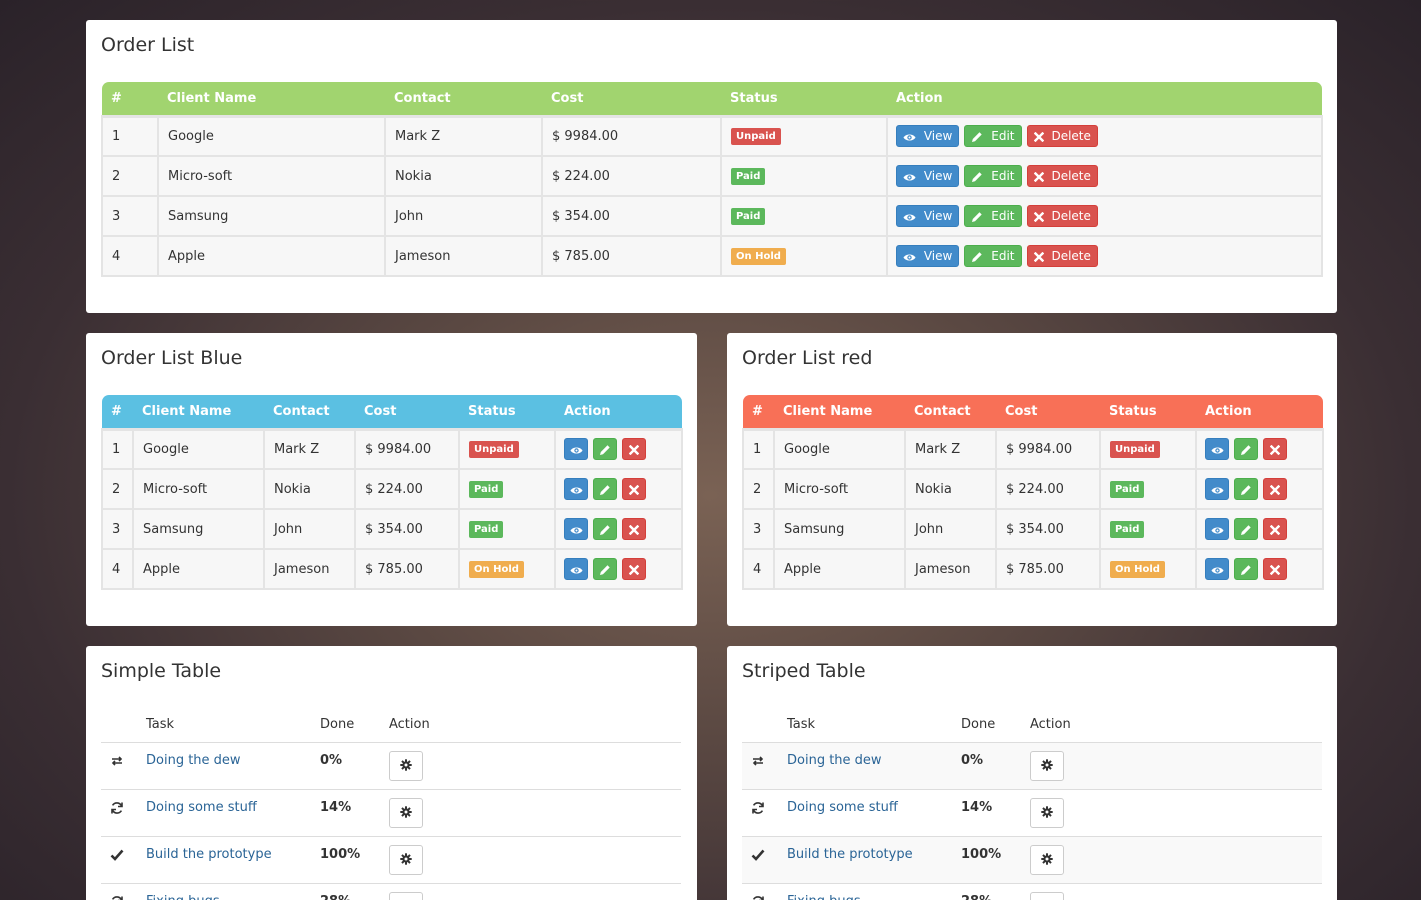  I want to click on cost-value: $ 354.00, so click(407, 529).